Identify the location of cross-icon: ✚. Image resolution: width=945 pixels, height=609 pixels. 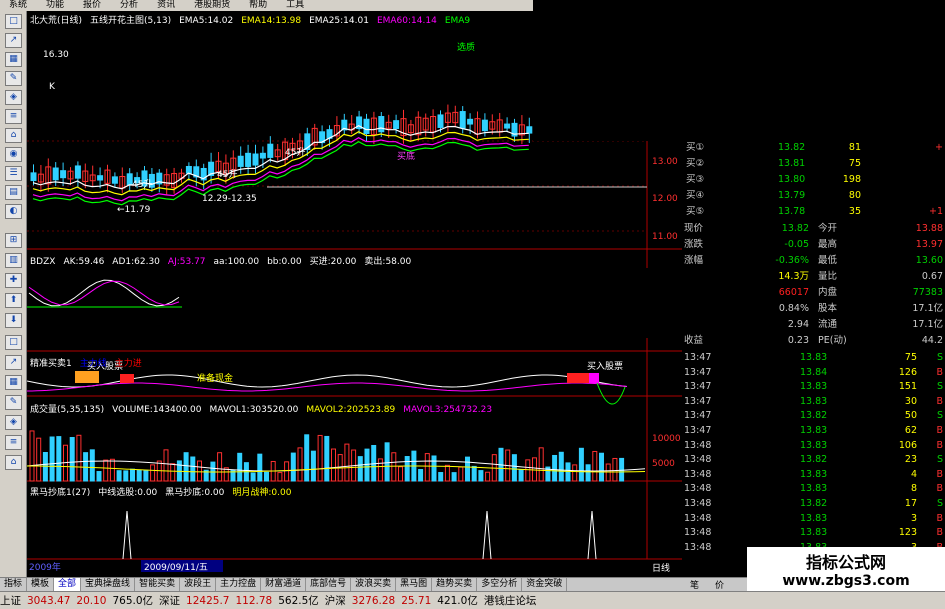
(13, 280).